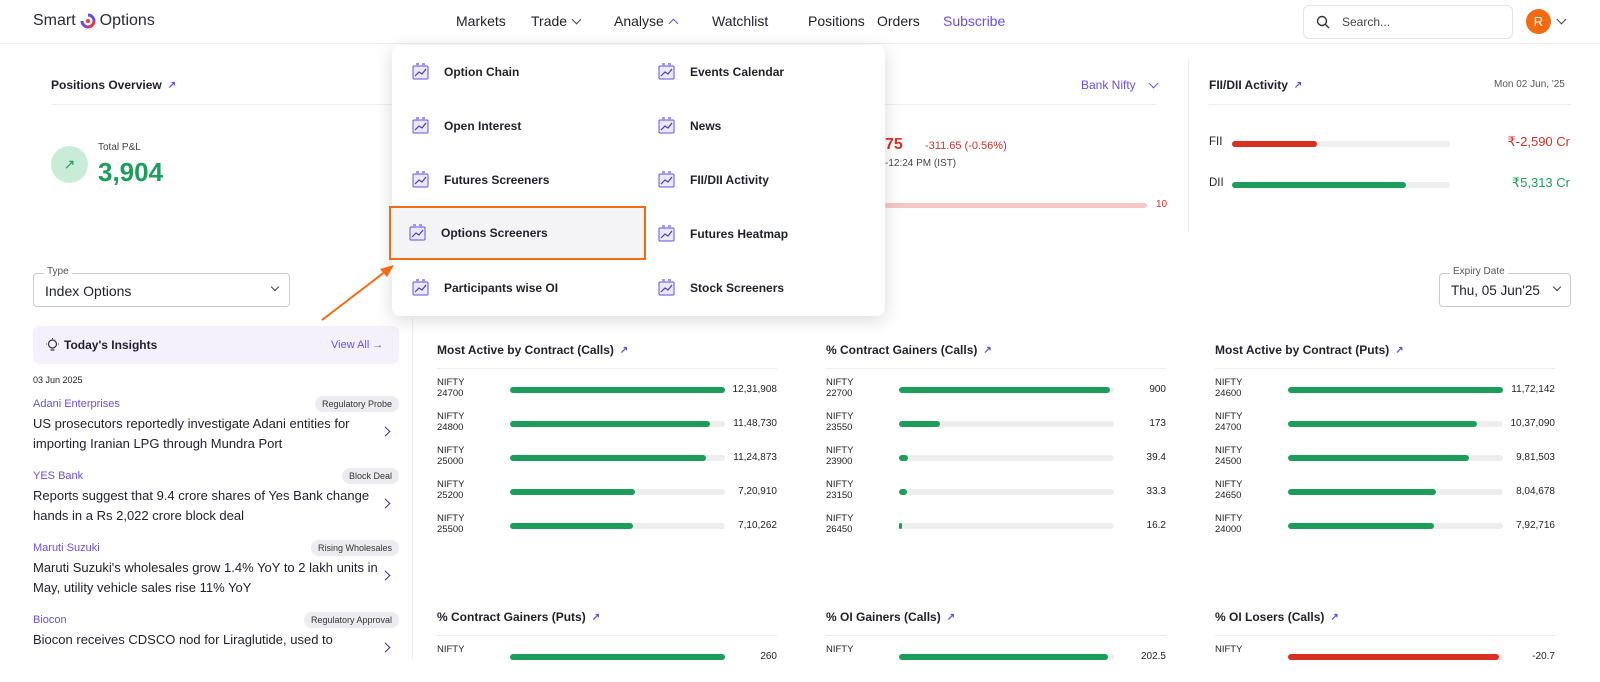  I want to click on table-title: Most Active by Contract (Calls) ↗, so click(607, 350).